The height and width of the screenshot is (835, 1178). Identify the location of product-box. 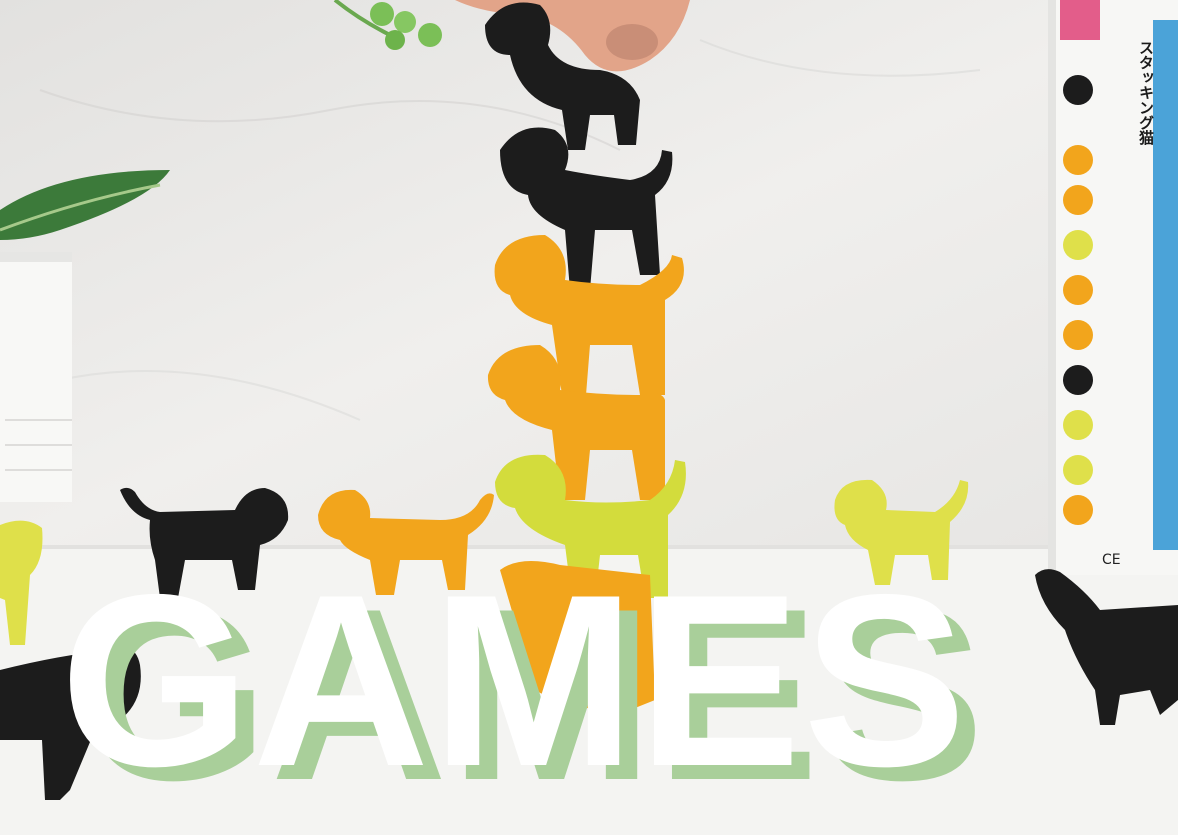
(1113, 287).